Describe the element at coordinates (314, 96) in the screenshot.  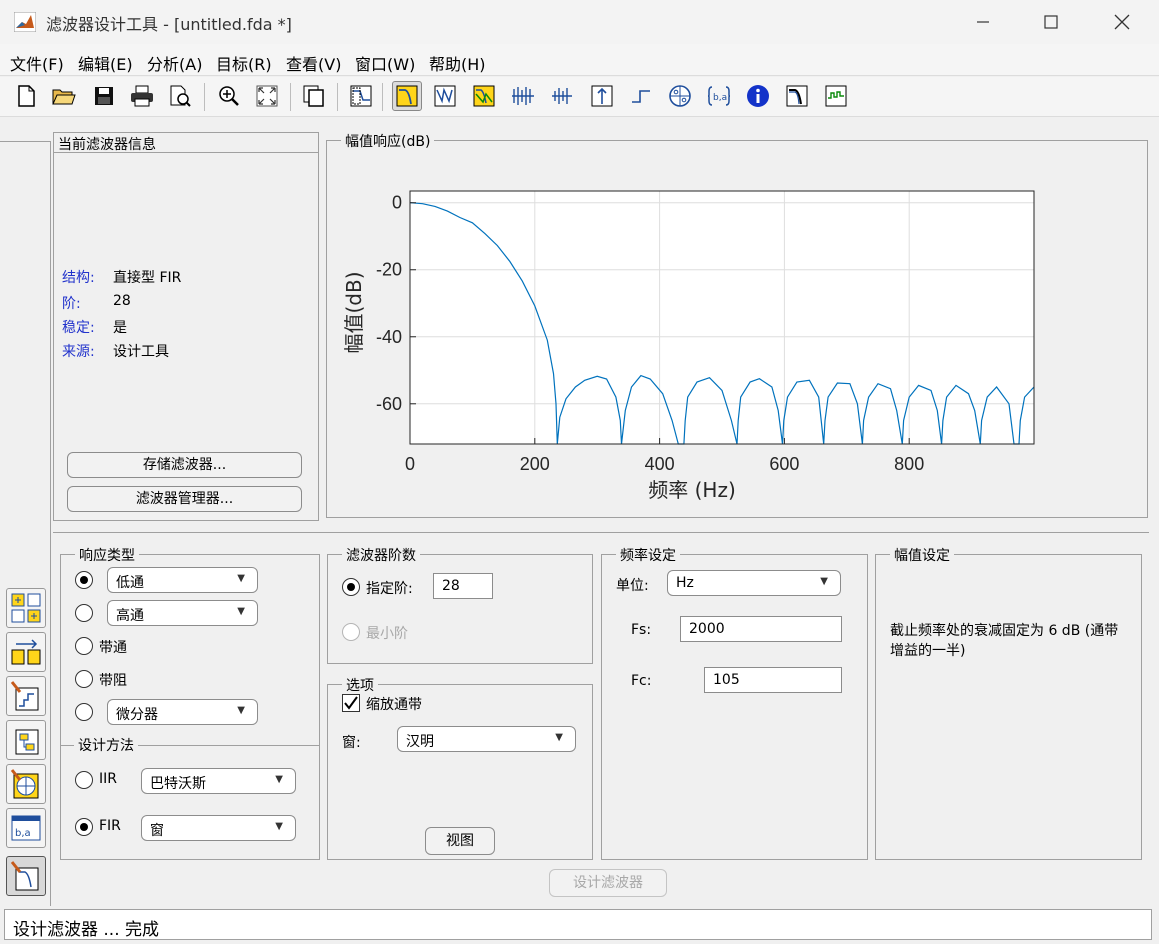
I see `new-figure-icon` at that location.